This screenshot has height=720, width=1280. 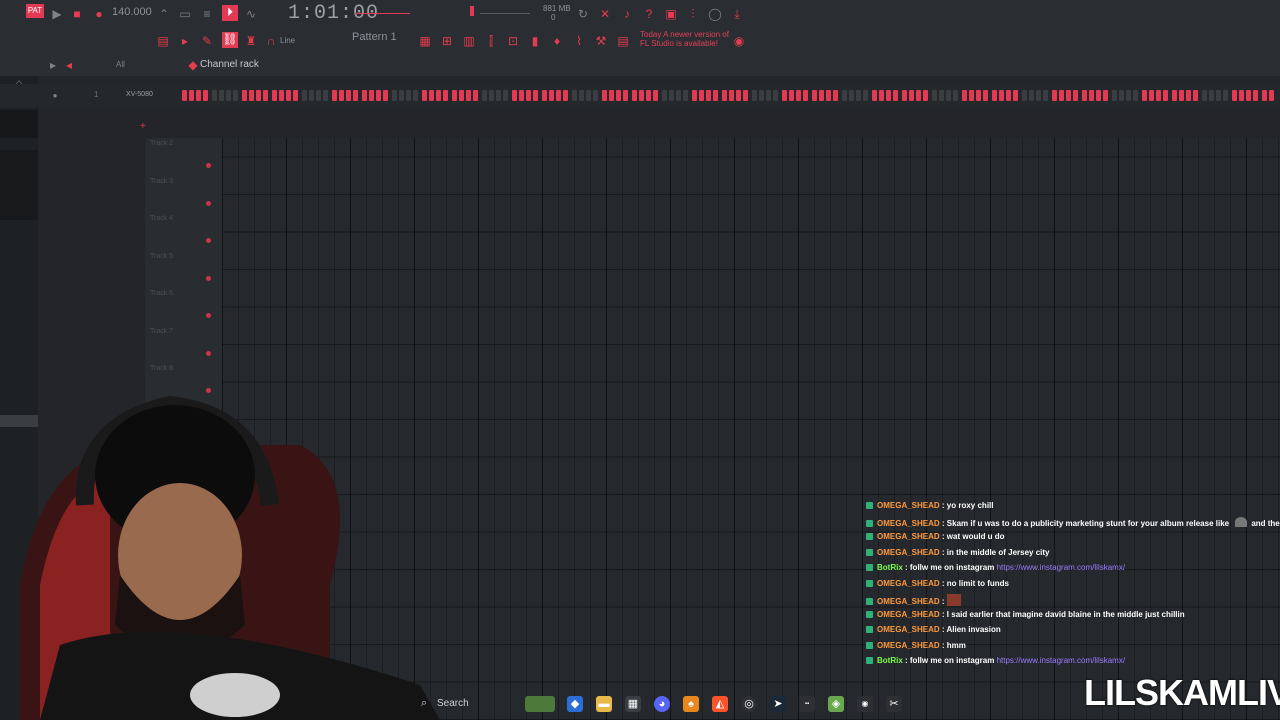 I want to click on store-icon: ▦, so click(x=633, y=704).